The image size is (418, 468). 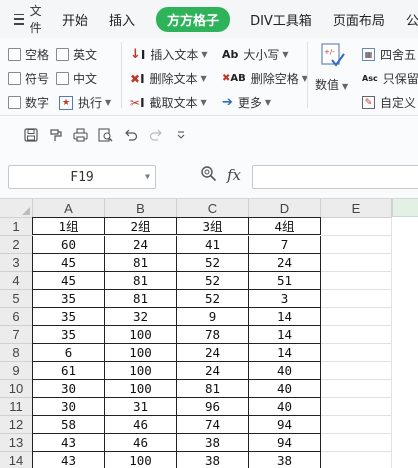 I want to click on row-header-7: 7, so click(x=16, y=335).